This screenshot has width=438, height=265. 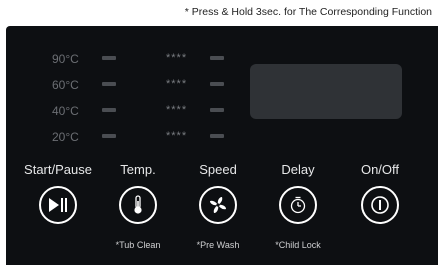 What do you see at coordinates (126, 111) in the screenshot?
I see `temp-row-40: 40°C ****` at bounding box center [126, 111].